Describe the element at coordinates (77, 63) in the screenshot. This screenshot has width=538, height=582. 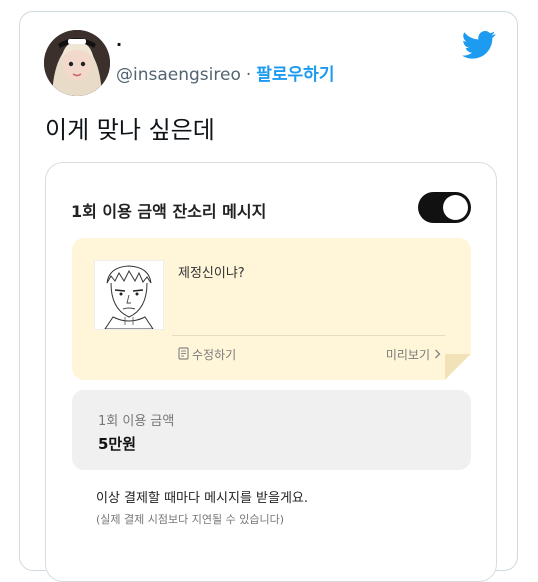
I see `avatar` at that location.